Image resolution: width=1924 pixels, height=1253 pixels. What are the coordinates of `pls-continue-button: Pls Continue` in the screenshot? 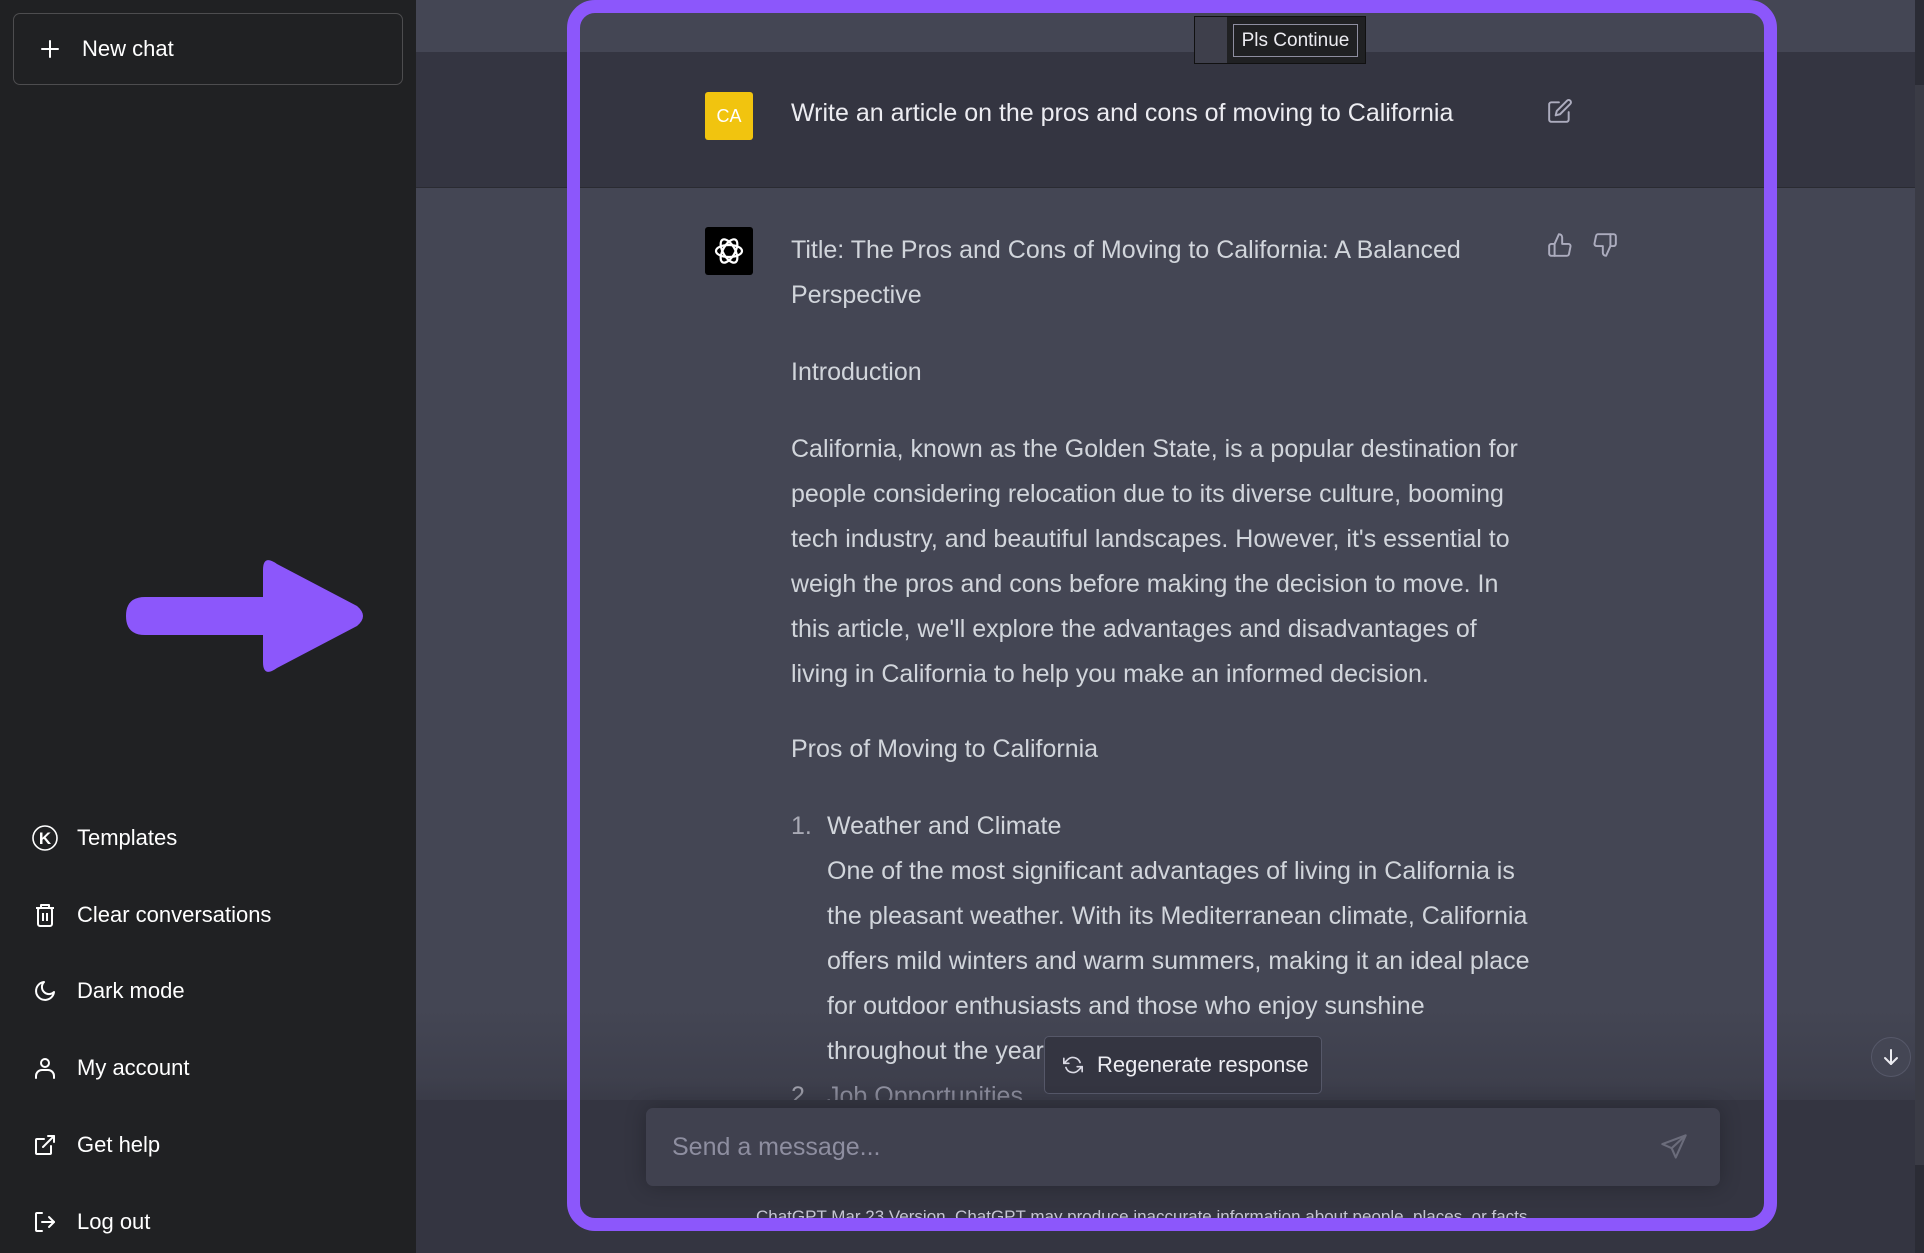 It's located at (1295, 40).